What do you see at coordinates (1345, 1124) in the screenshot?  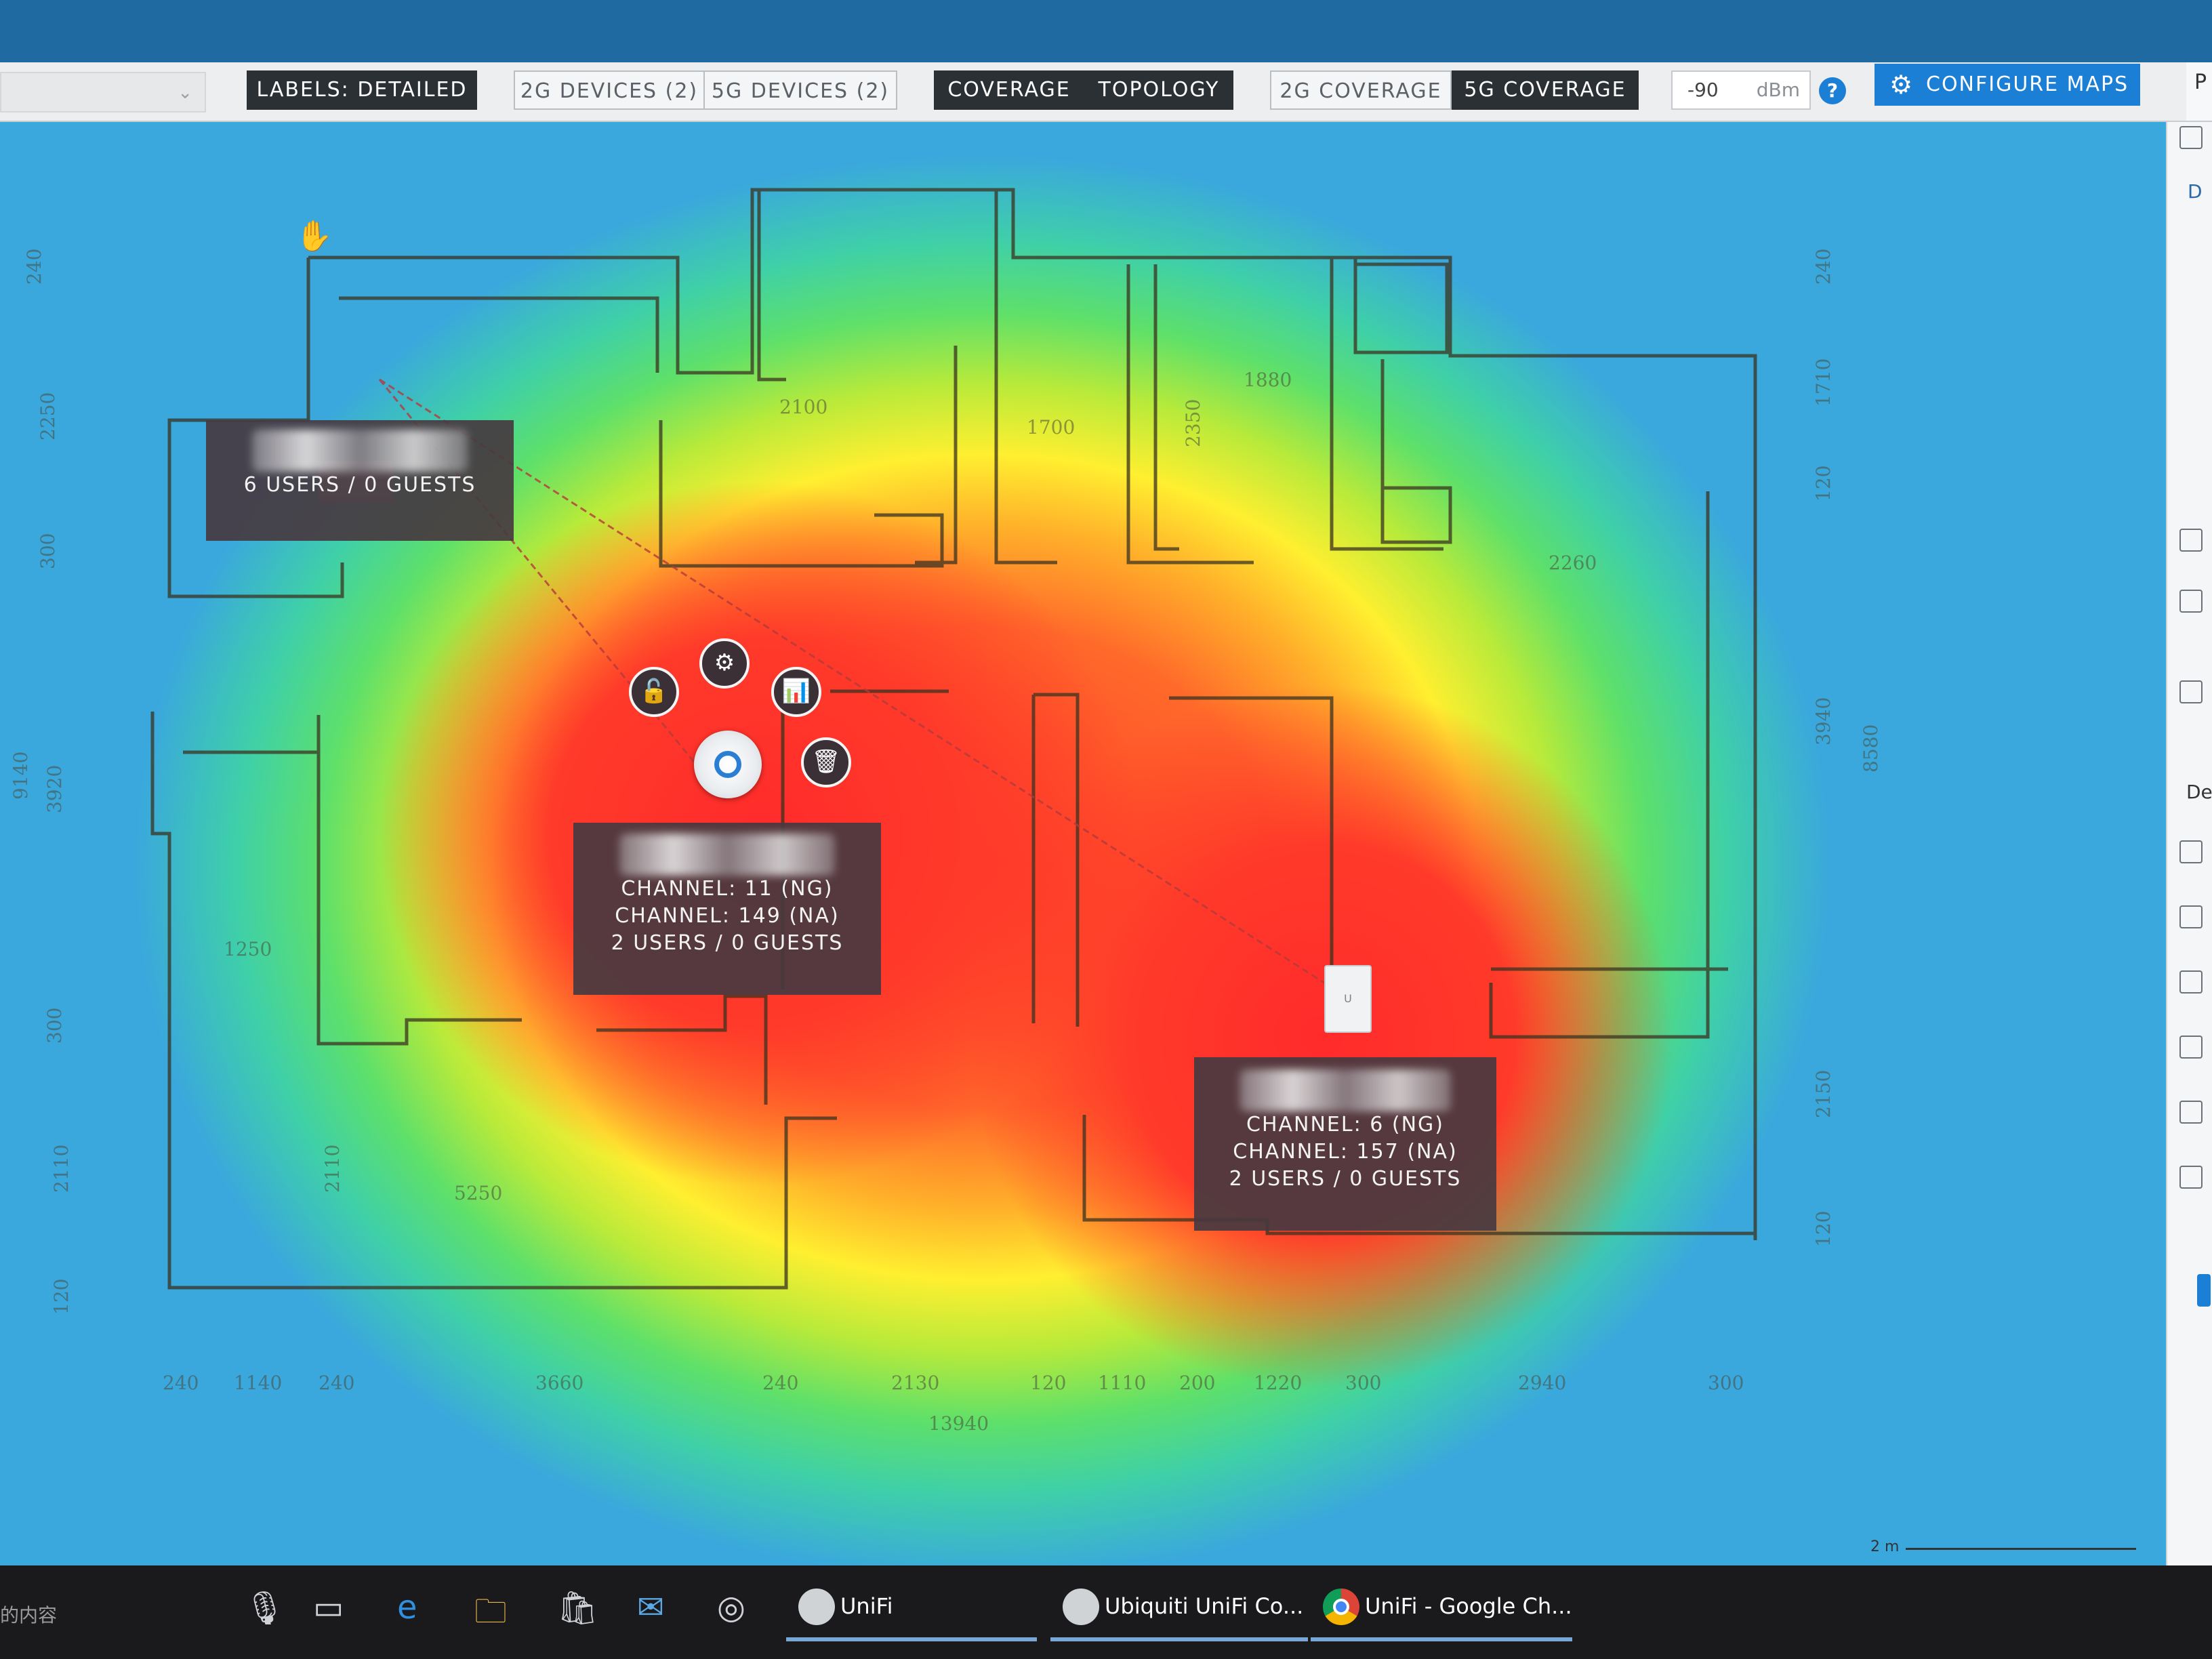 I see `ap-2-channel-ng: CHANNEL: 6 (NG)` at bounding box center [1345, 1124].